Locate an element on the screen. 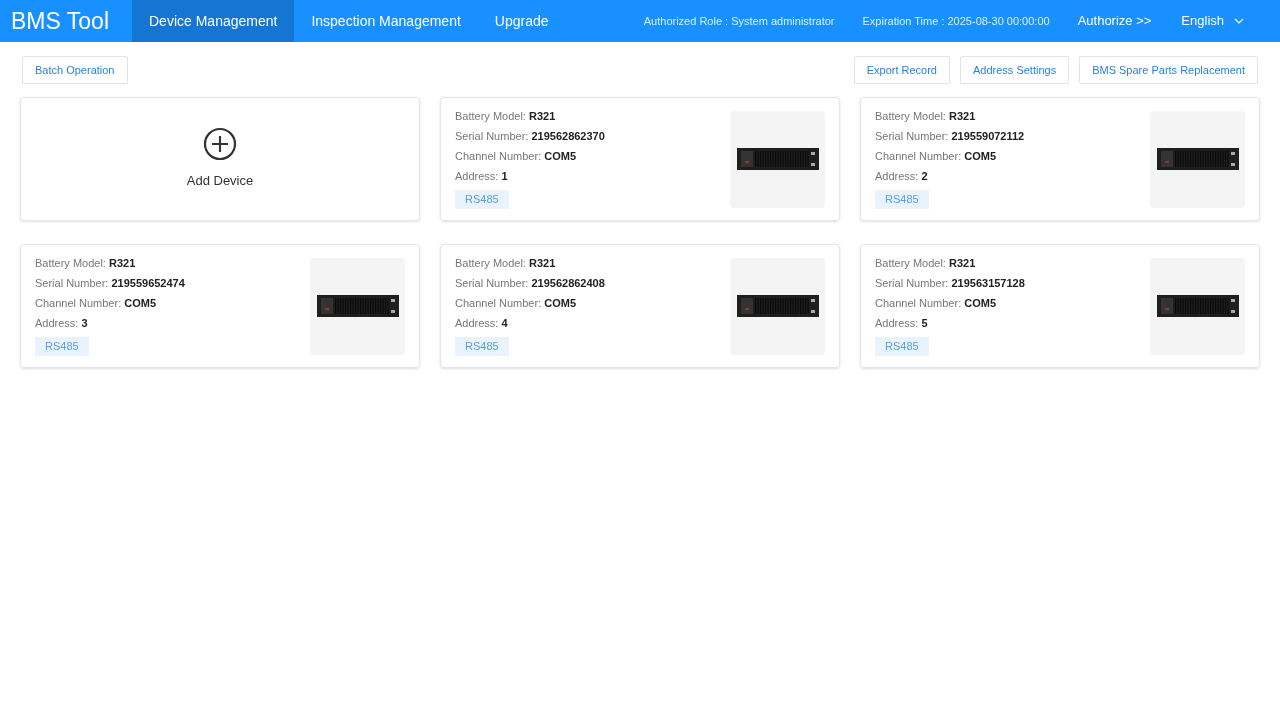 This screenshot has height=720, width=1280. add-device-card: Add Device is located at coordinates (220, 159).